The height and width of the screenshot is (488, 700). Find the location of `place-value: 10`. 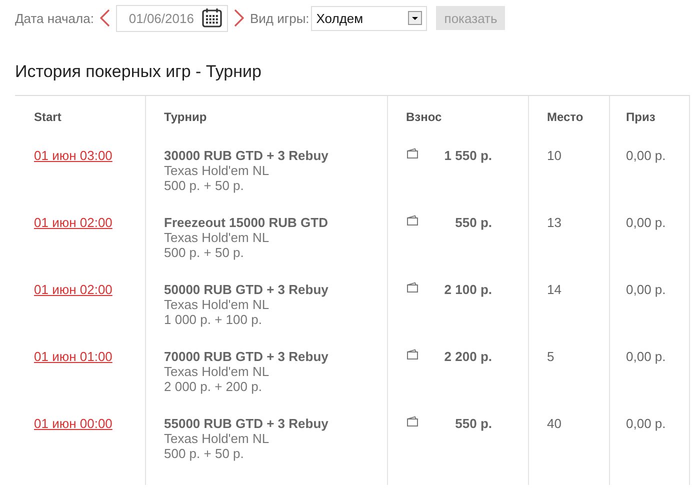

place-value: 10 is located at coordinates (554, 155).